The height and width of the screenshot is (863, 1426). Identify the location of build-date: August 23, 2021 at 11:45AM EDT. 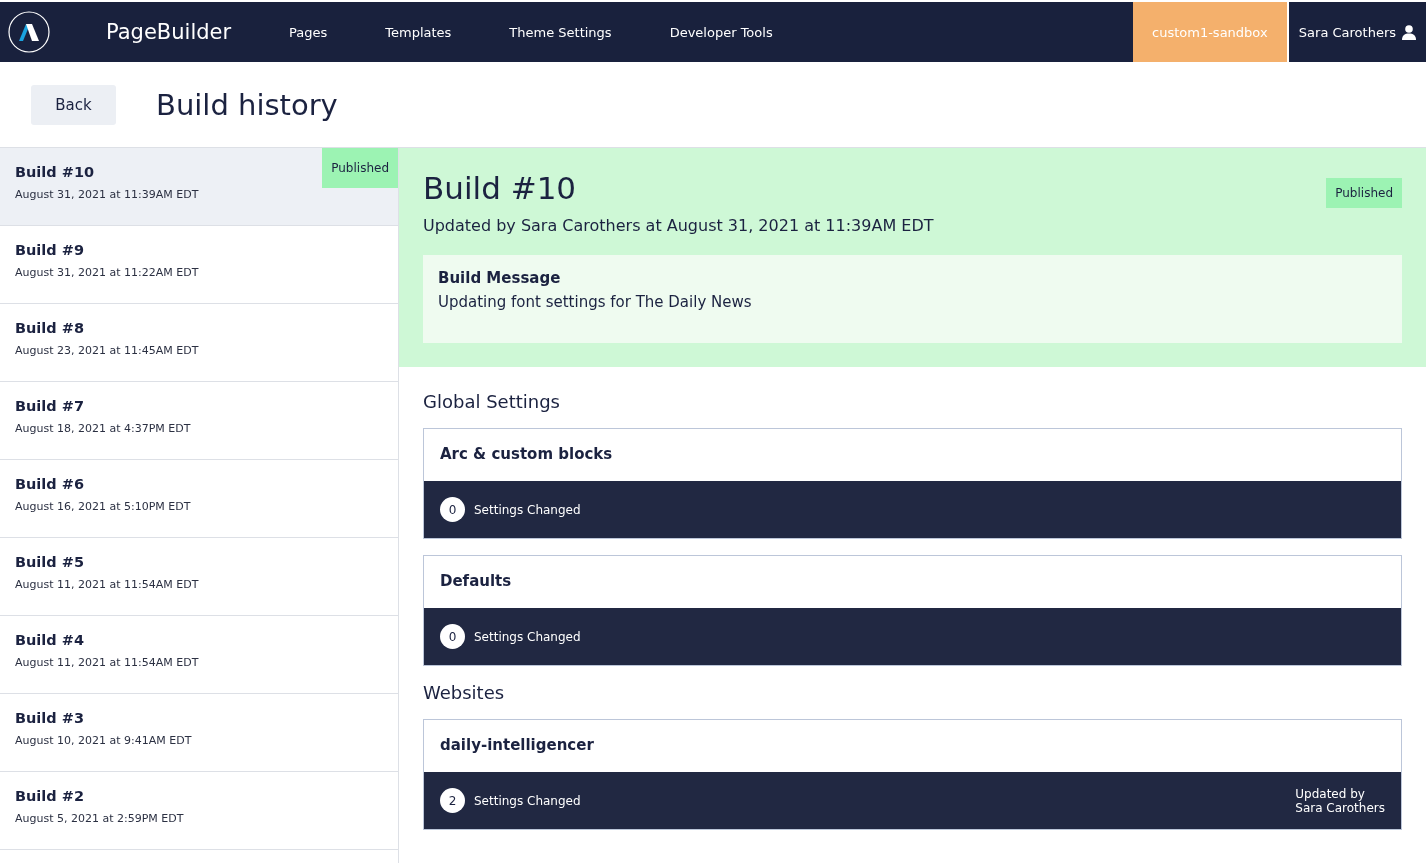
(107, 350).